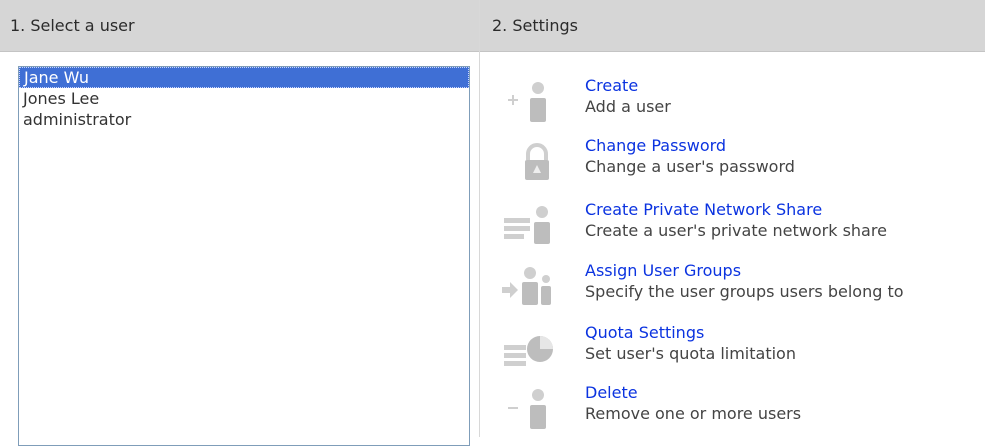 This screenshot has height=446, width=985. I want to click on add-user-icon, so click(535, 102).